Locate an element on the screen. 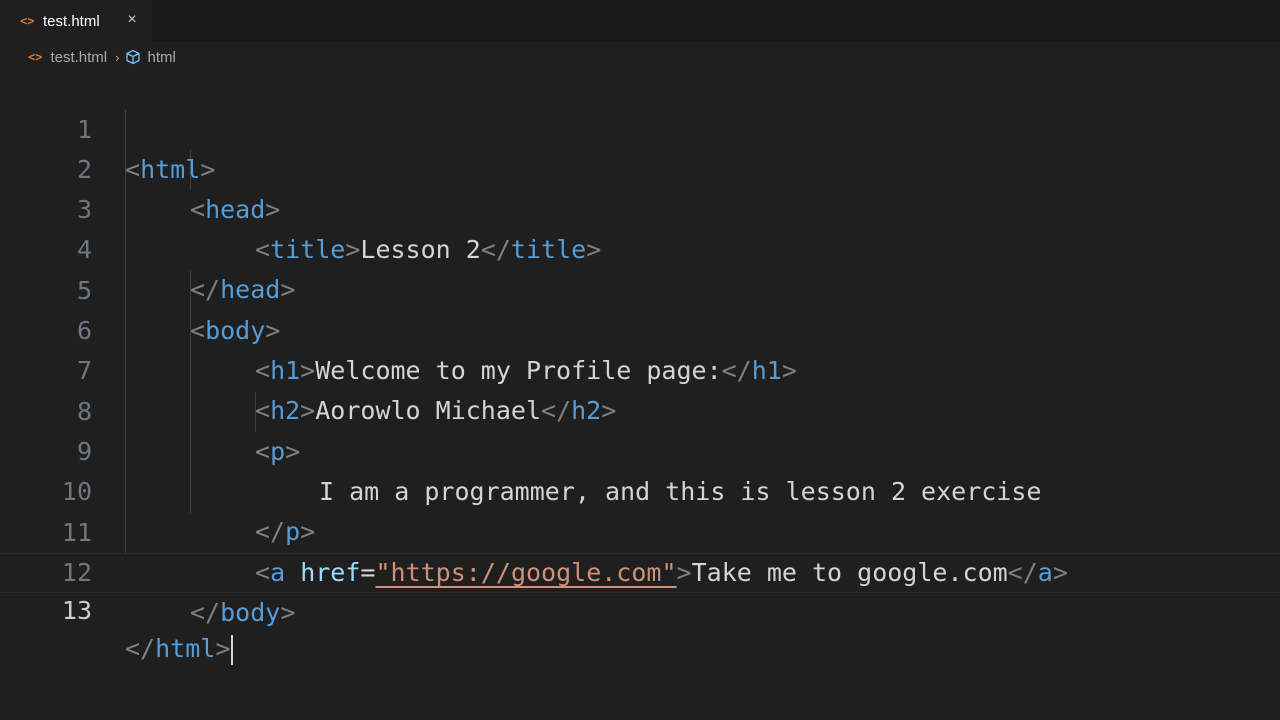 This screenshot has height=720, width=1280. tab-test-html: <> test.html × is located at coordinates (76, 21).